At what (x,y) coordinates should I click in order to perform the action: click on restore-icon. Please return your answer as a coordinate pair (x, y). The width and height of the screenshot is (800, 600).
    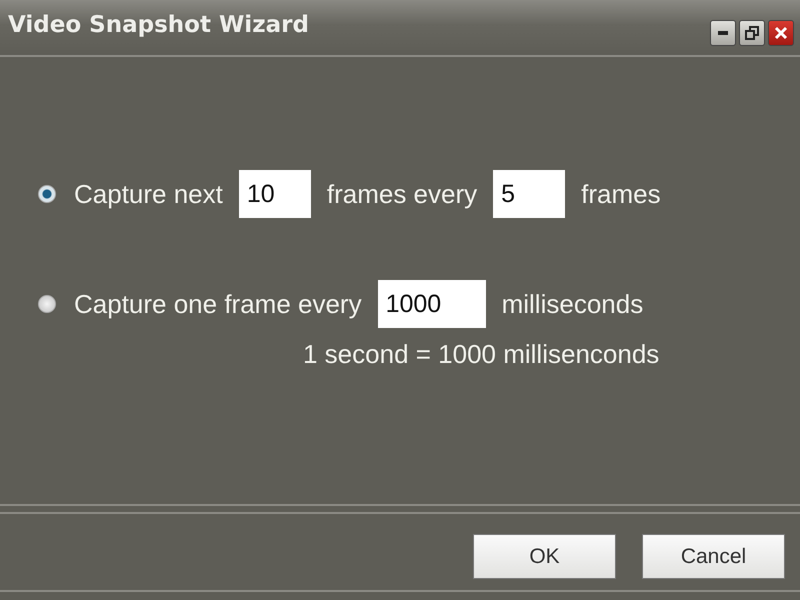
    Looking at the image, I should click on (752, 33).